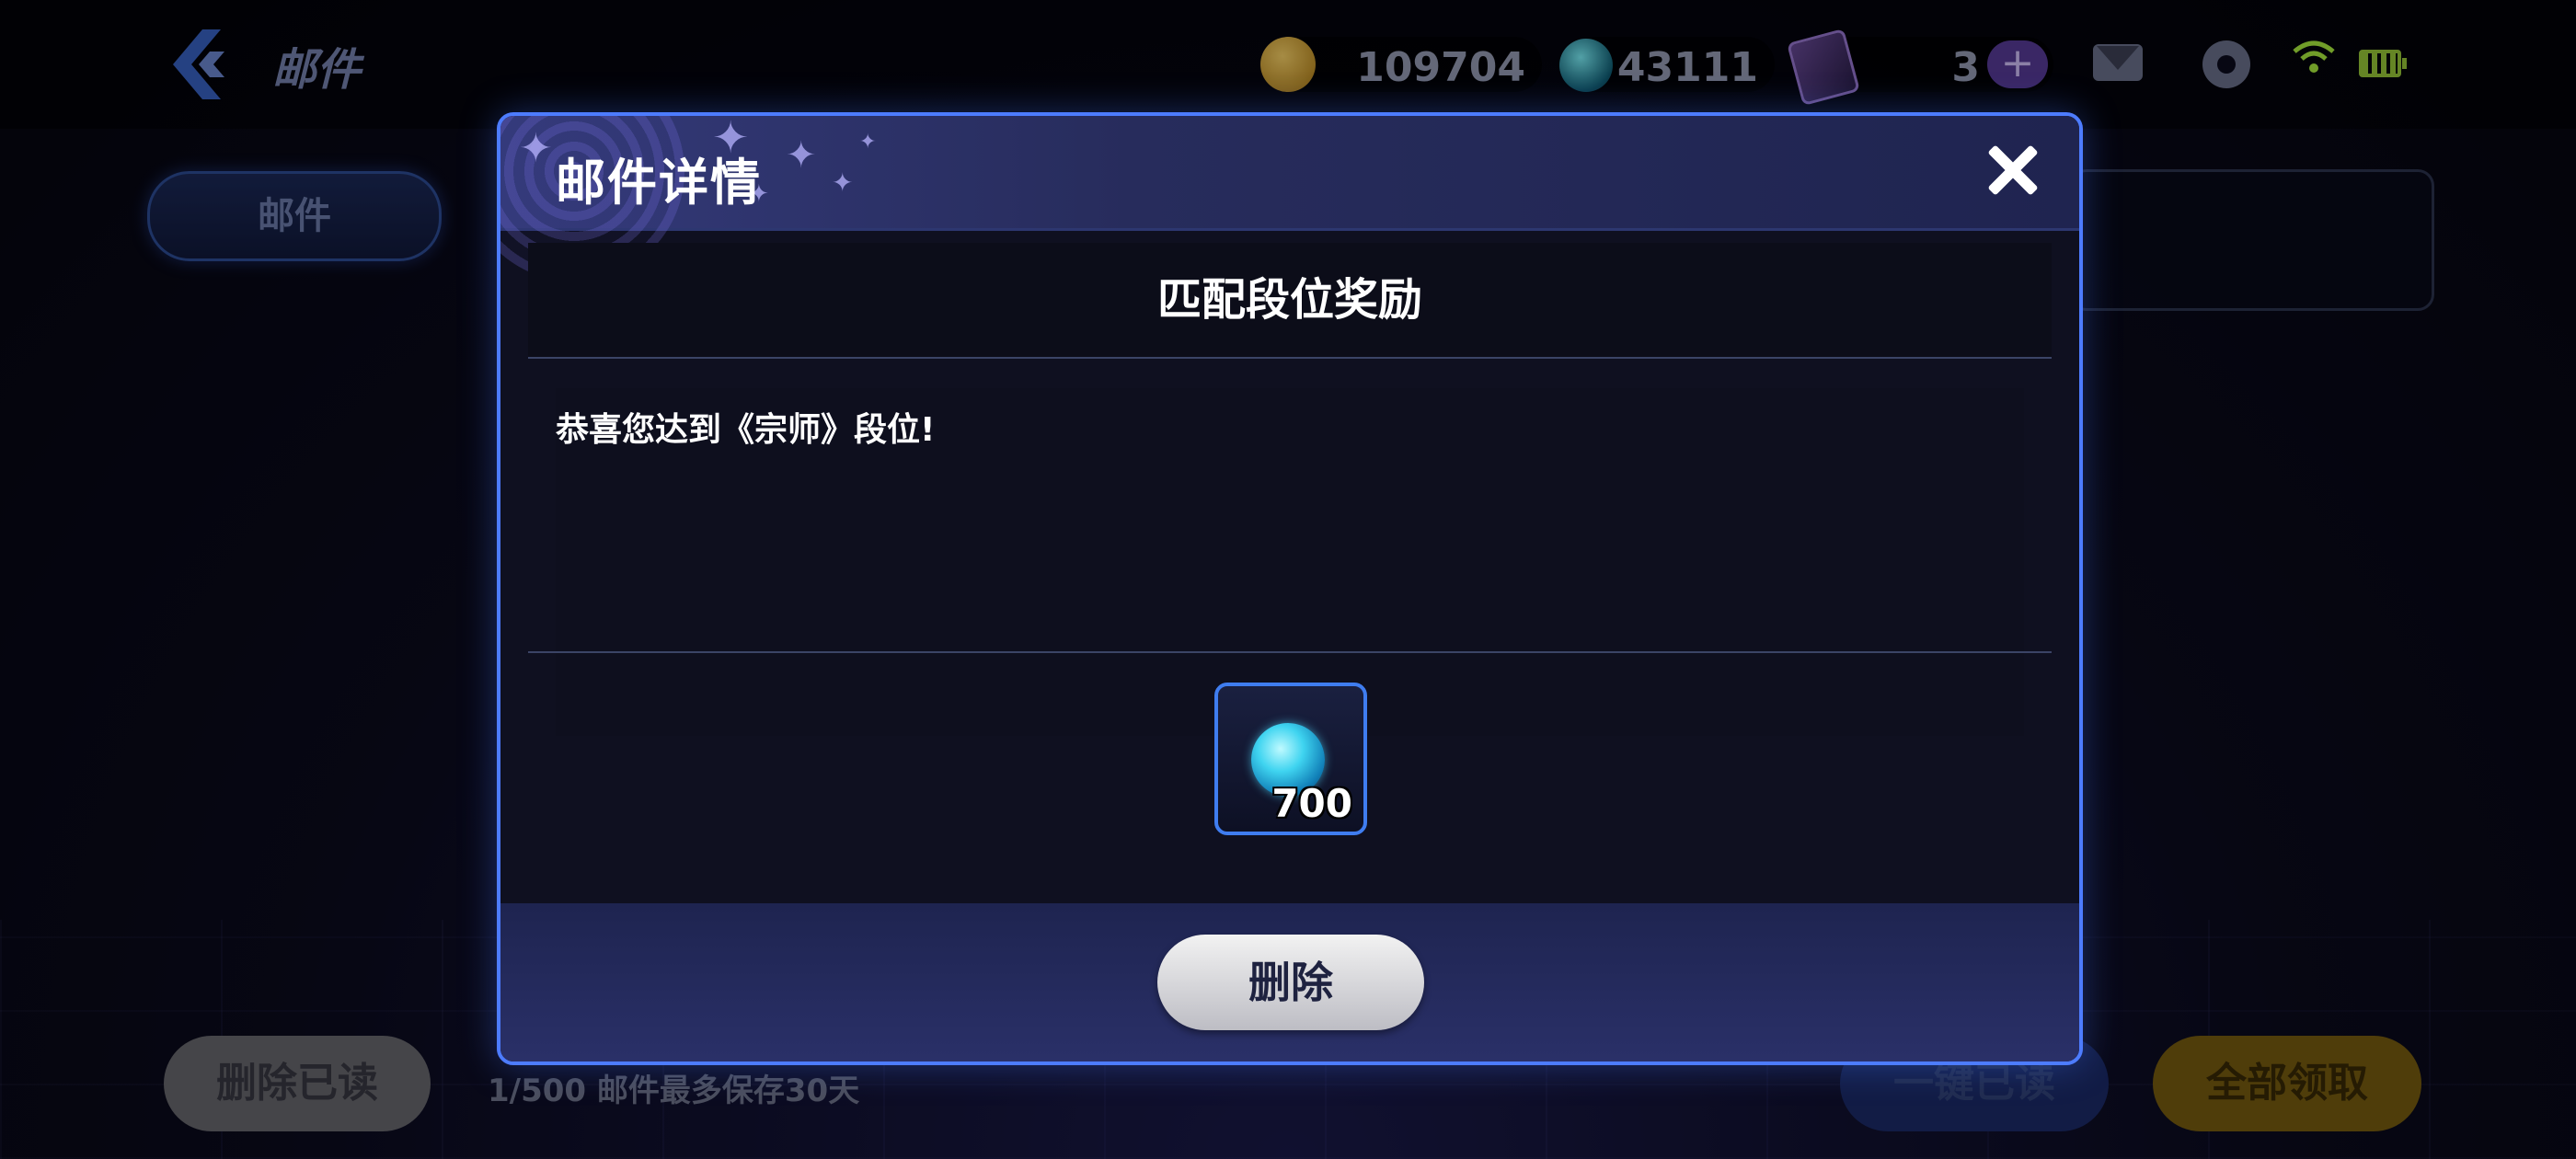 The image size is (2576, 1159). Describe the element at coordinates (1311, 803) in the screenshot. I see `reward-quantity: 700` at that location.